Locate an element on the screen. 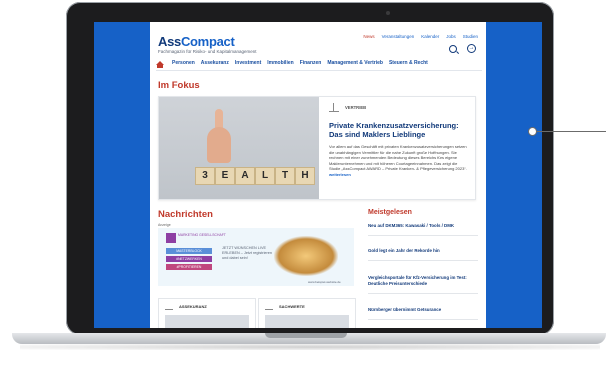 The height and width of the screenshot is (365, 610). meistgelesen-item: Neu auf DKM365: Kawasaki / Tools / DMK is located at coordinates (423, 229).